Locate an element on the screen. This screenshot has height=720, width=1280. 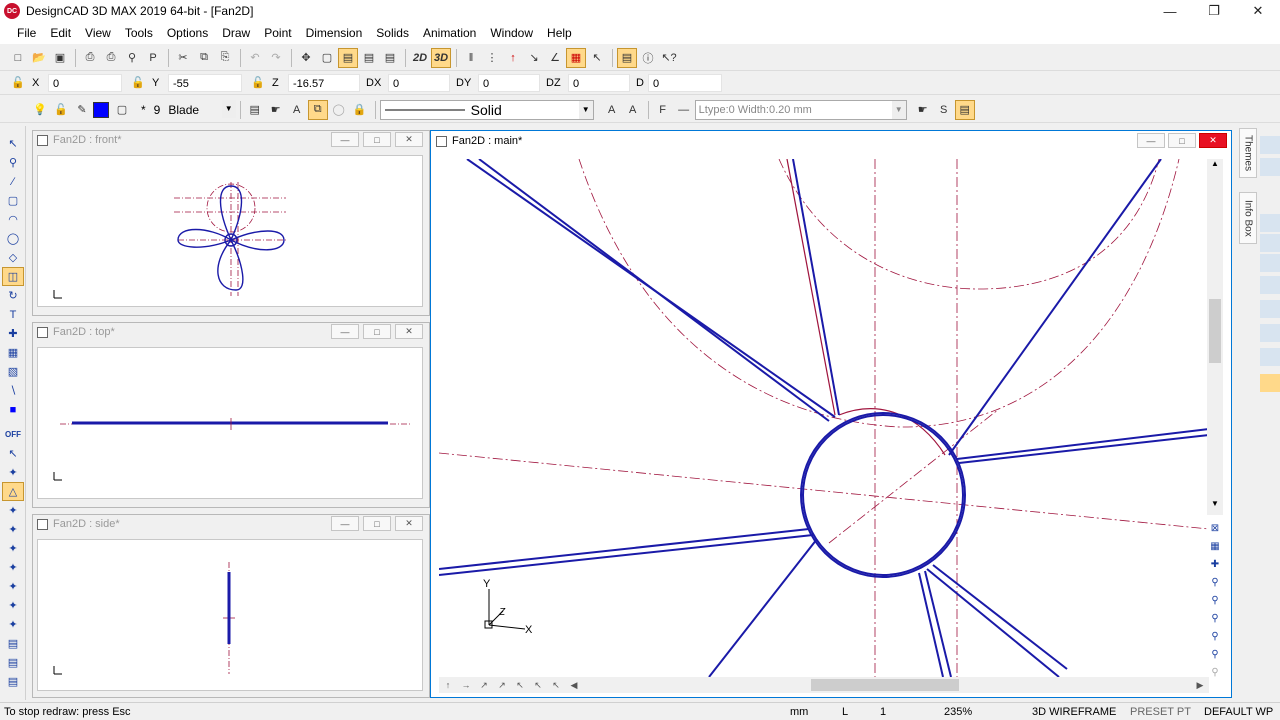
menu-window: Window is located at coordinates (511, 33).